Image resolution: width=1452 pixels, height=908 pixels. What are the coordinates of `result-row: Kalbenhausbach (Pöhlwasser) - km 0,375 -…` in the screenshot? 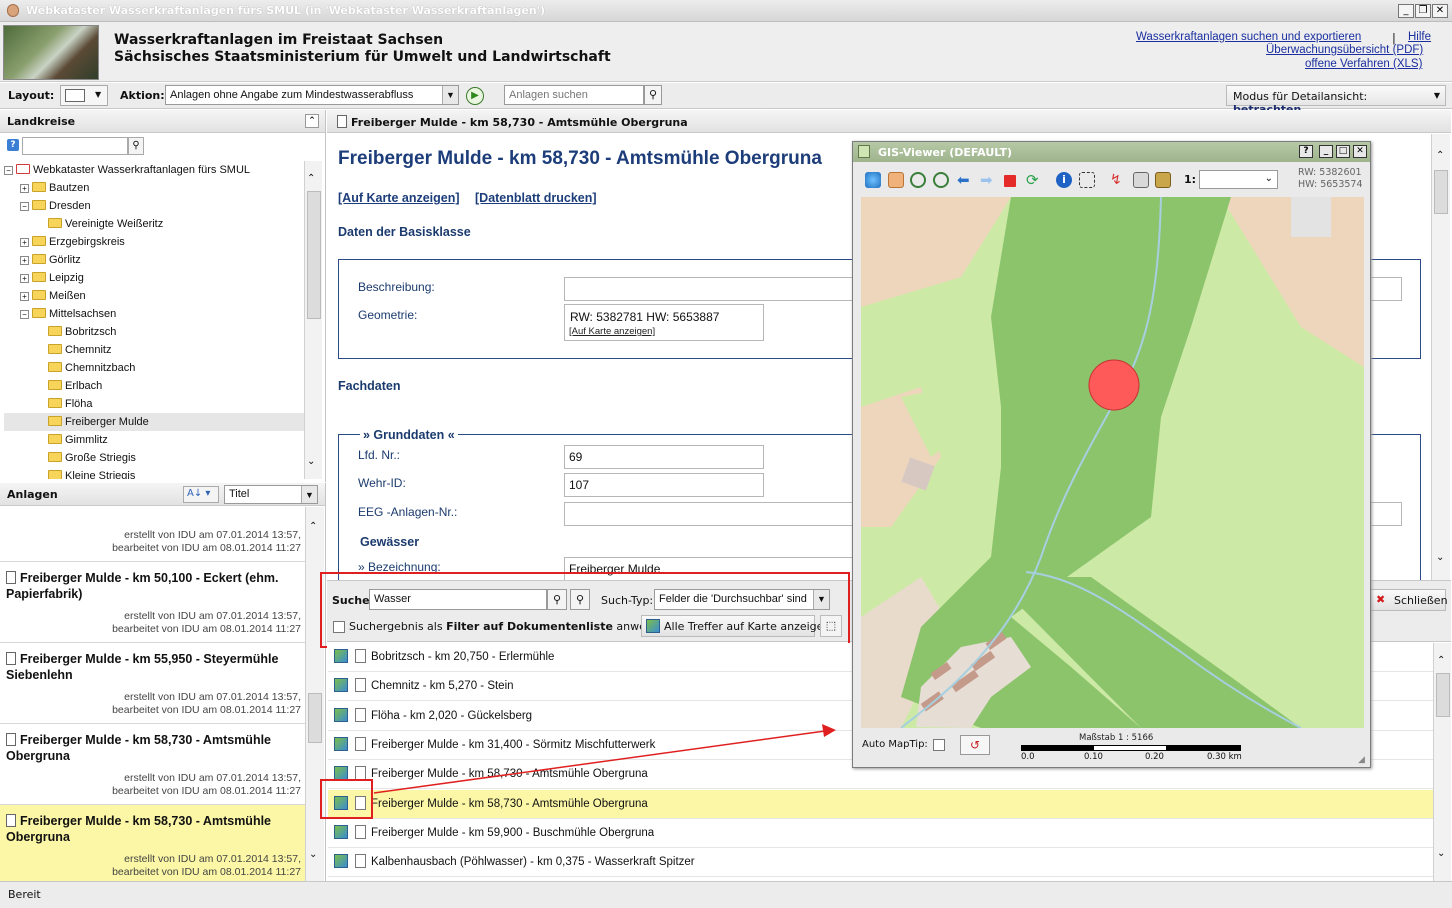 It's located at (880, 863).